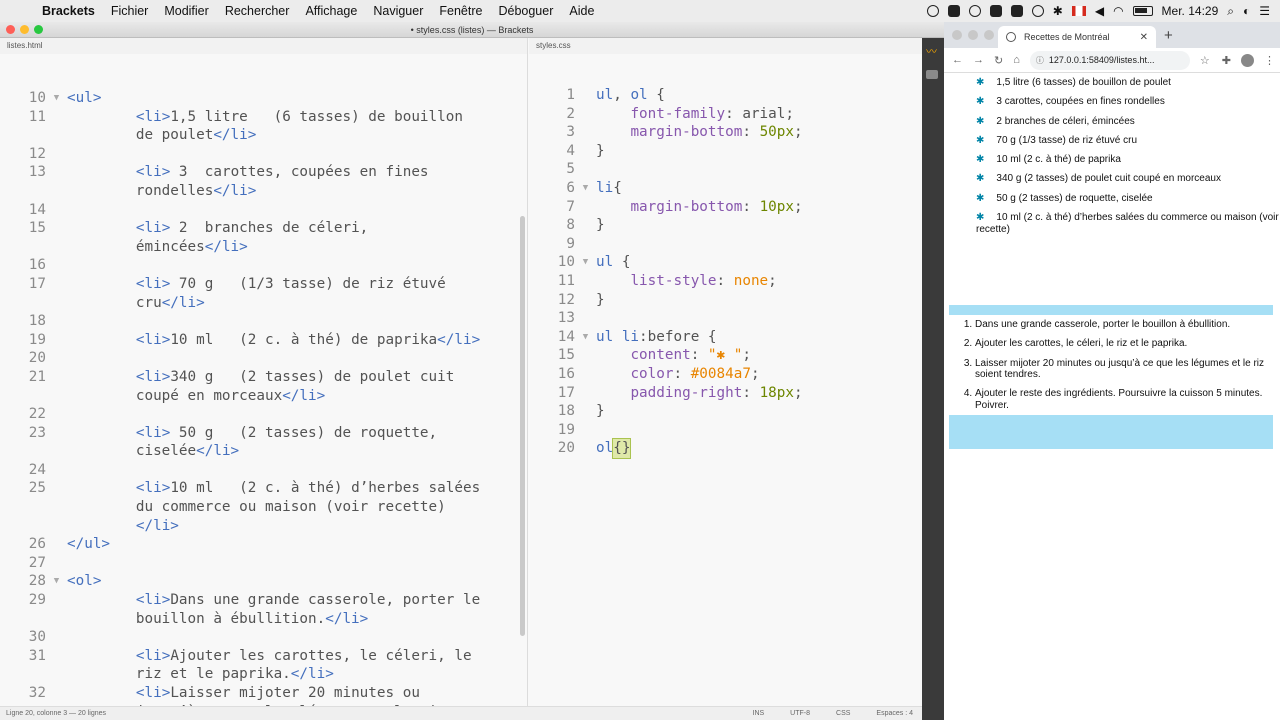  Describe the element at coordinates (130, 11) in the screenshot. I see `menu-fichier: Fichier` at that location.